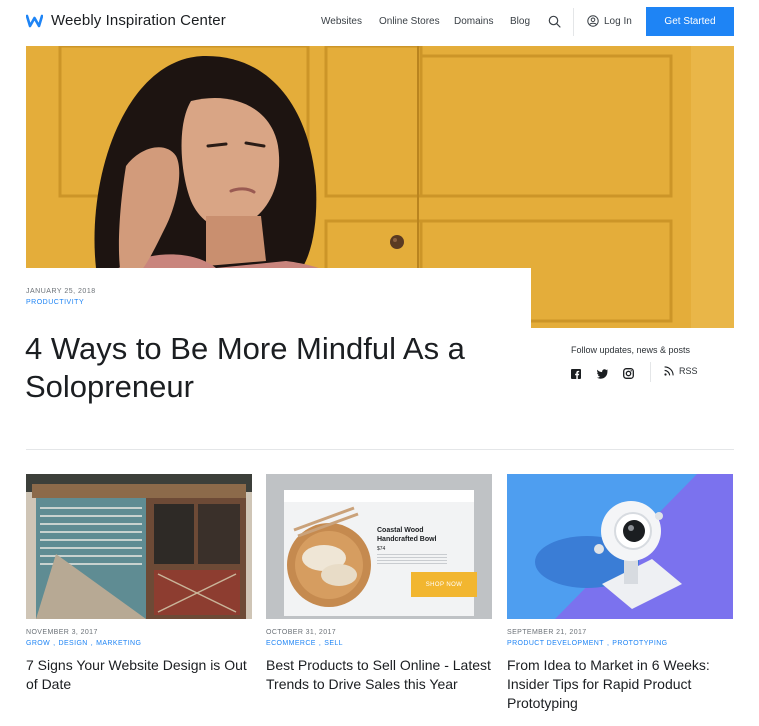 This screenshot has height=726, width=759. What do you see at coordinates (265, 298) in the screenshot?
I see `hero-text-panel` at bounding box center [265, 298].